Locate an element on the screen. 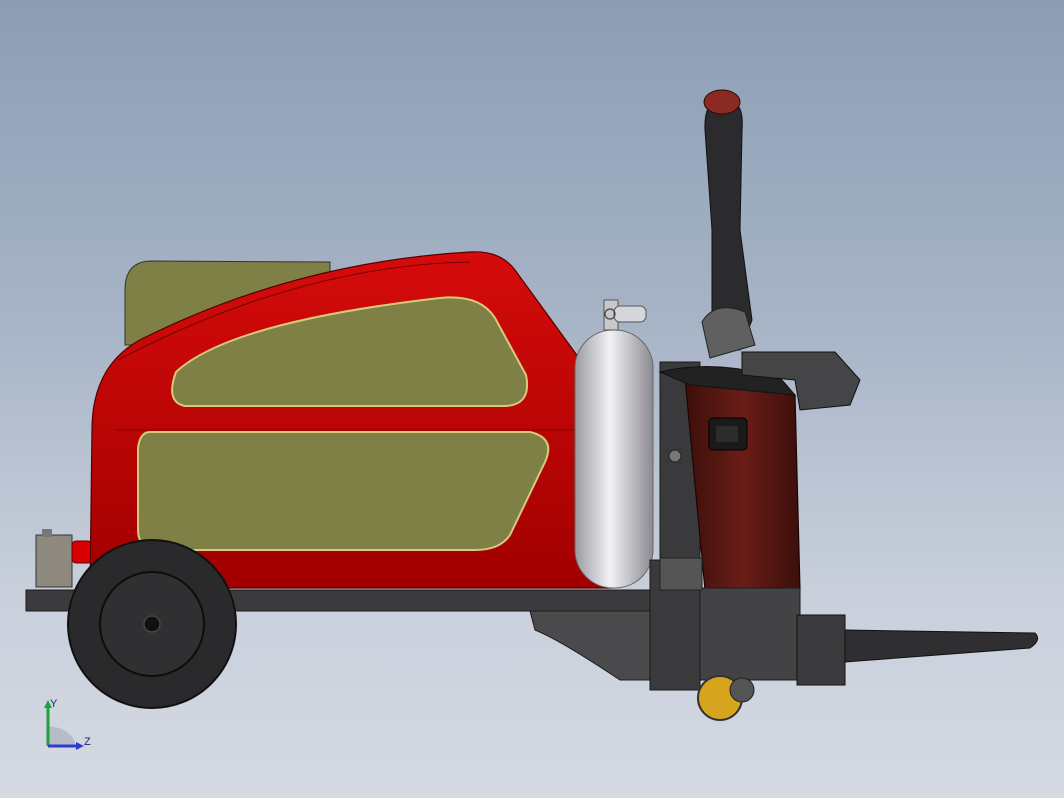 This screenshot has height=798, width=1064. fork-bracket is located at coordinates (821, 650).